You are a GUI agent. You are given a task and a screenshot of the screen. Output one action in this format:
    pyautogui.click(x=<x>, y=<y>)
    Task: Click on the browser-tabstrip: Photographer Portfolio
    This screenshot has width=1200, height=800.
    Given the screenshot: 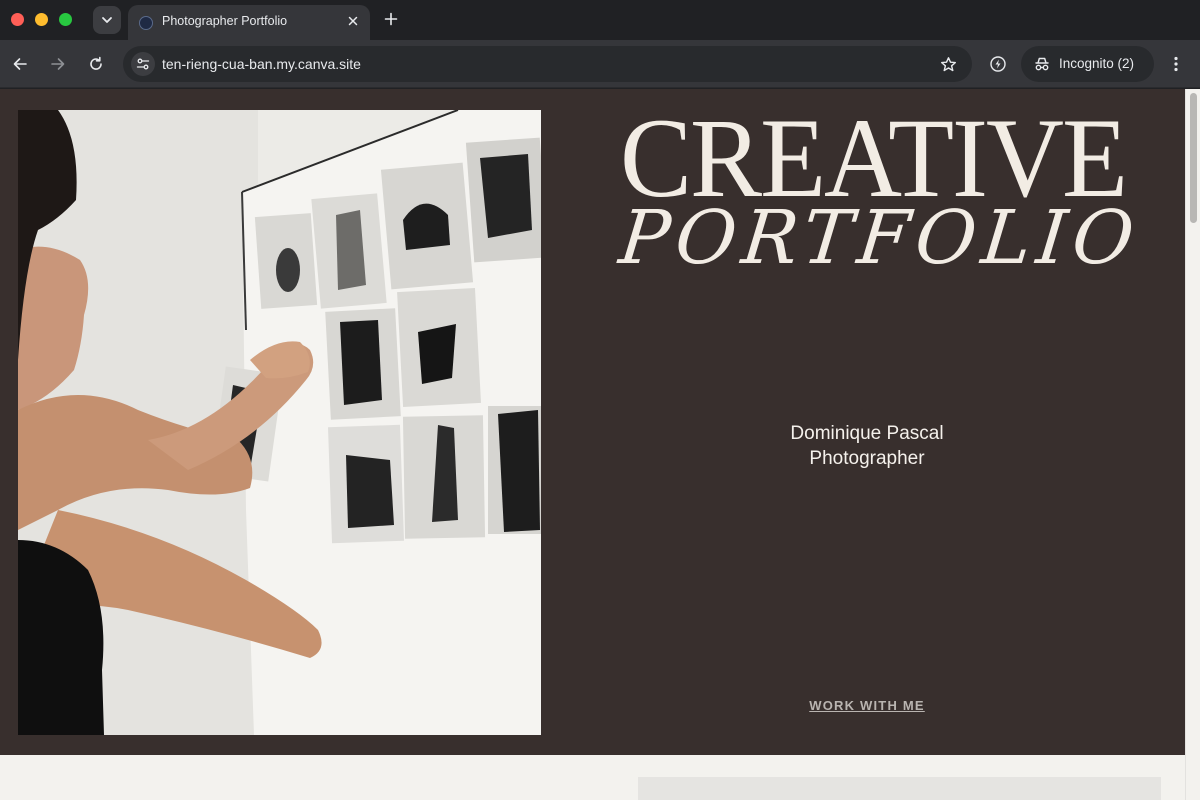 What is the action you would take?
    pyautogui.click(x=600, y=20)
    